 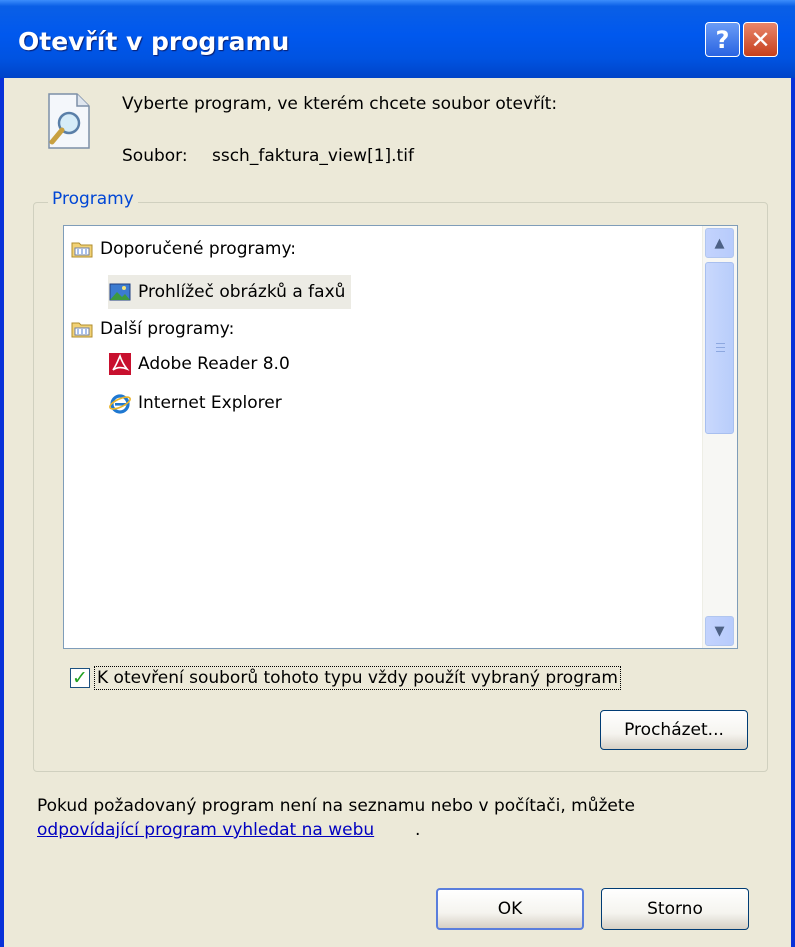 I want to click on internet-explorer-icon, so click(x=120, y=404).